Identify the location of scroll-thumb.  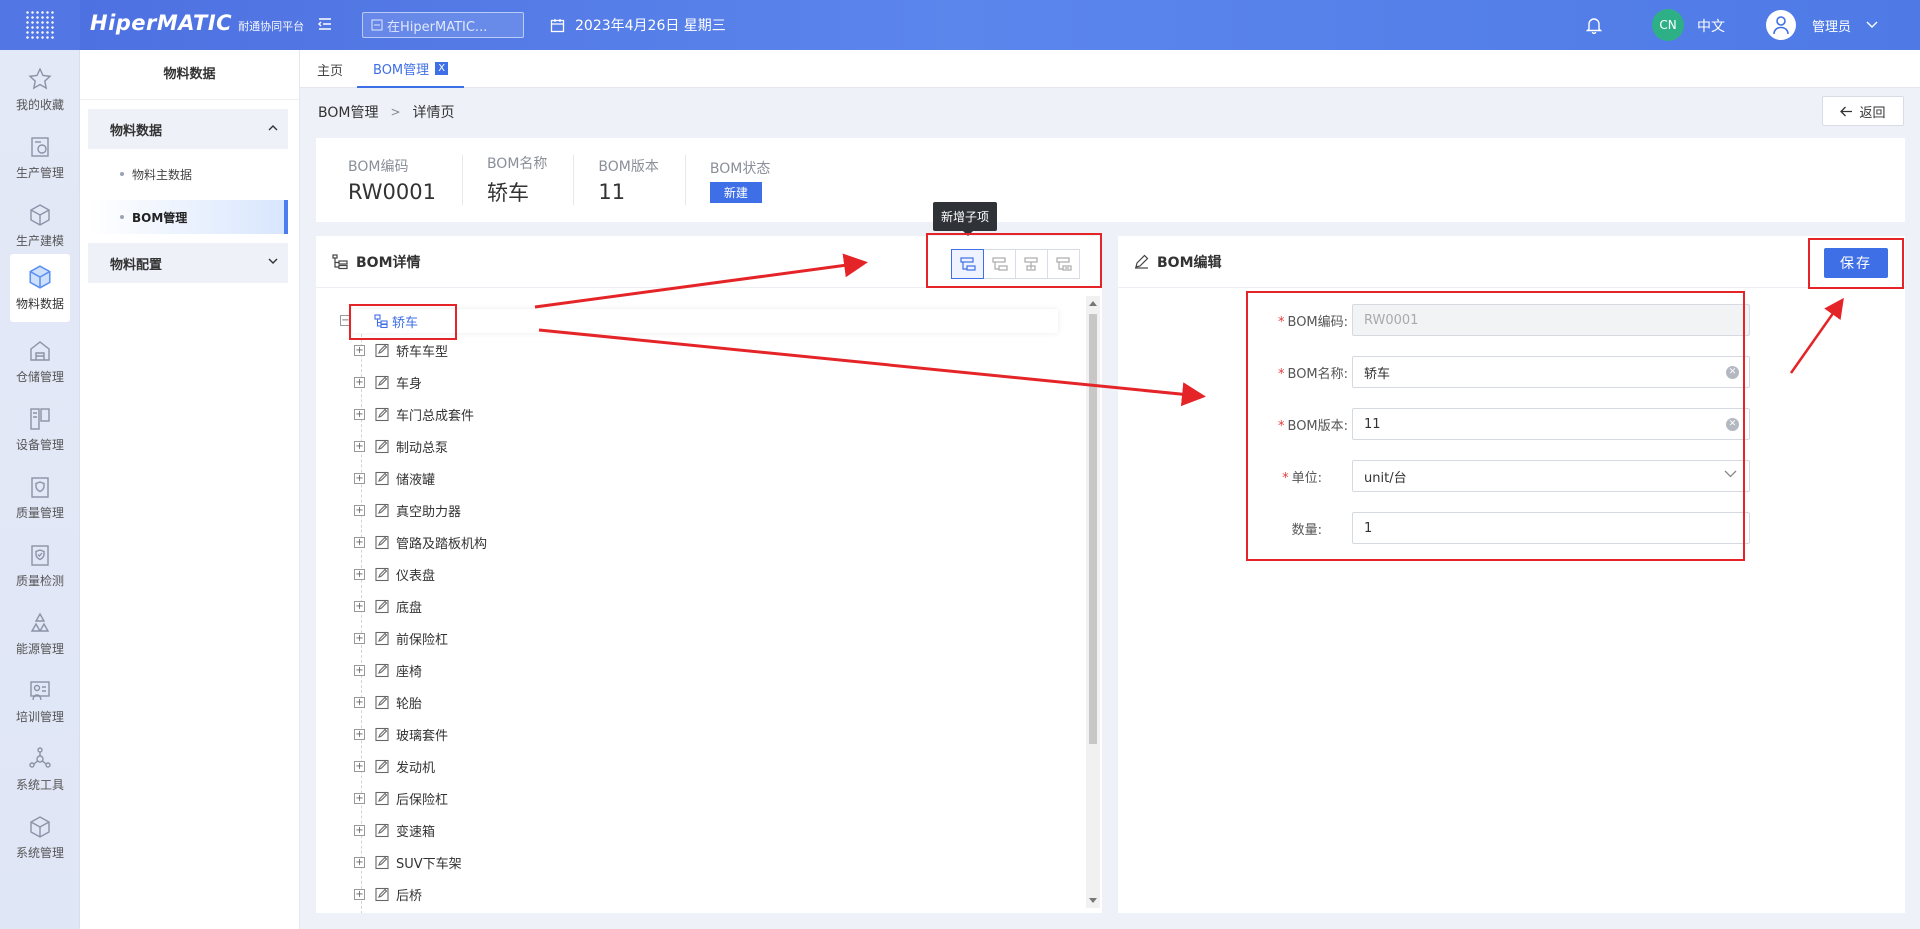
(1093, 529).